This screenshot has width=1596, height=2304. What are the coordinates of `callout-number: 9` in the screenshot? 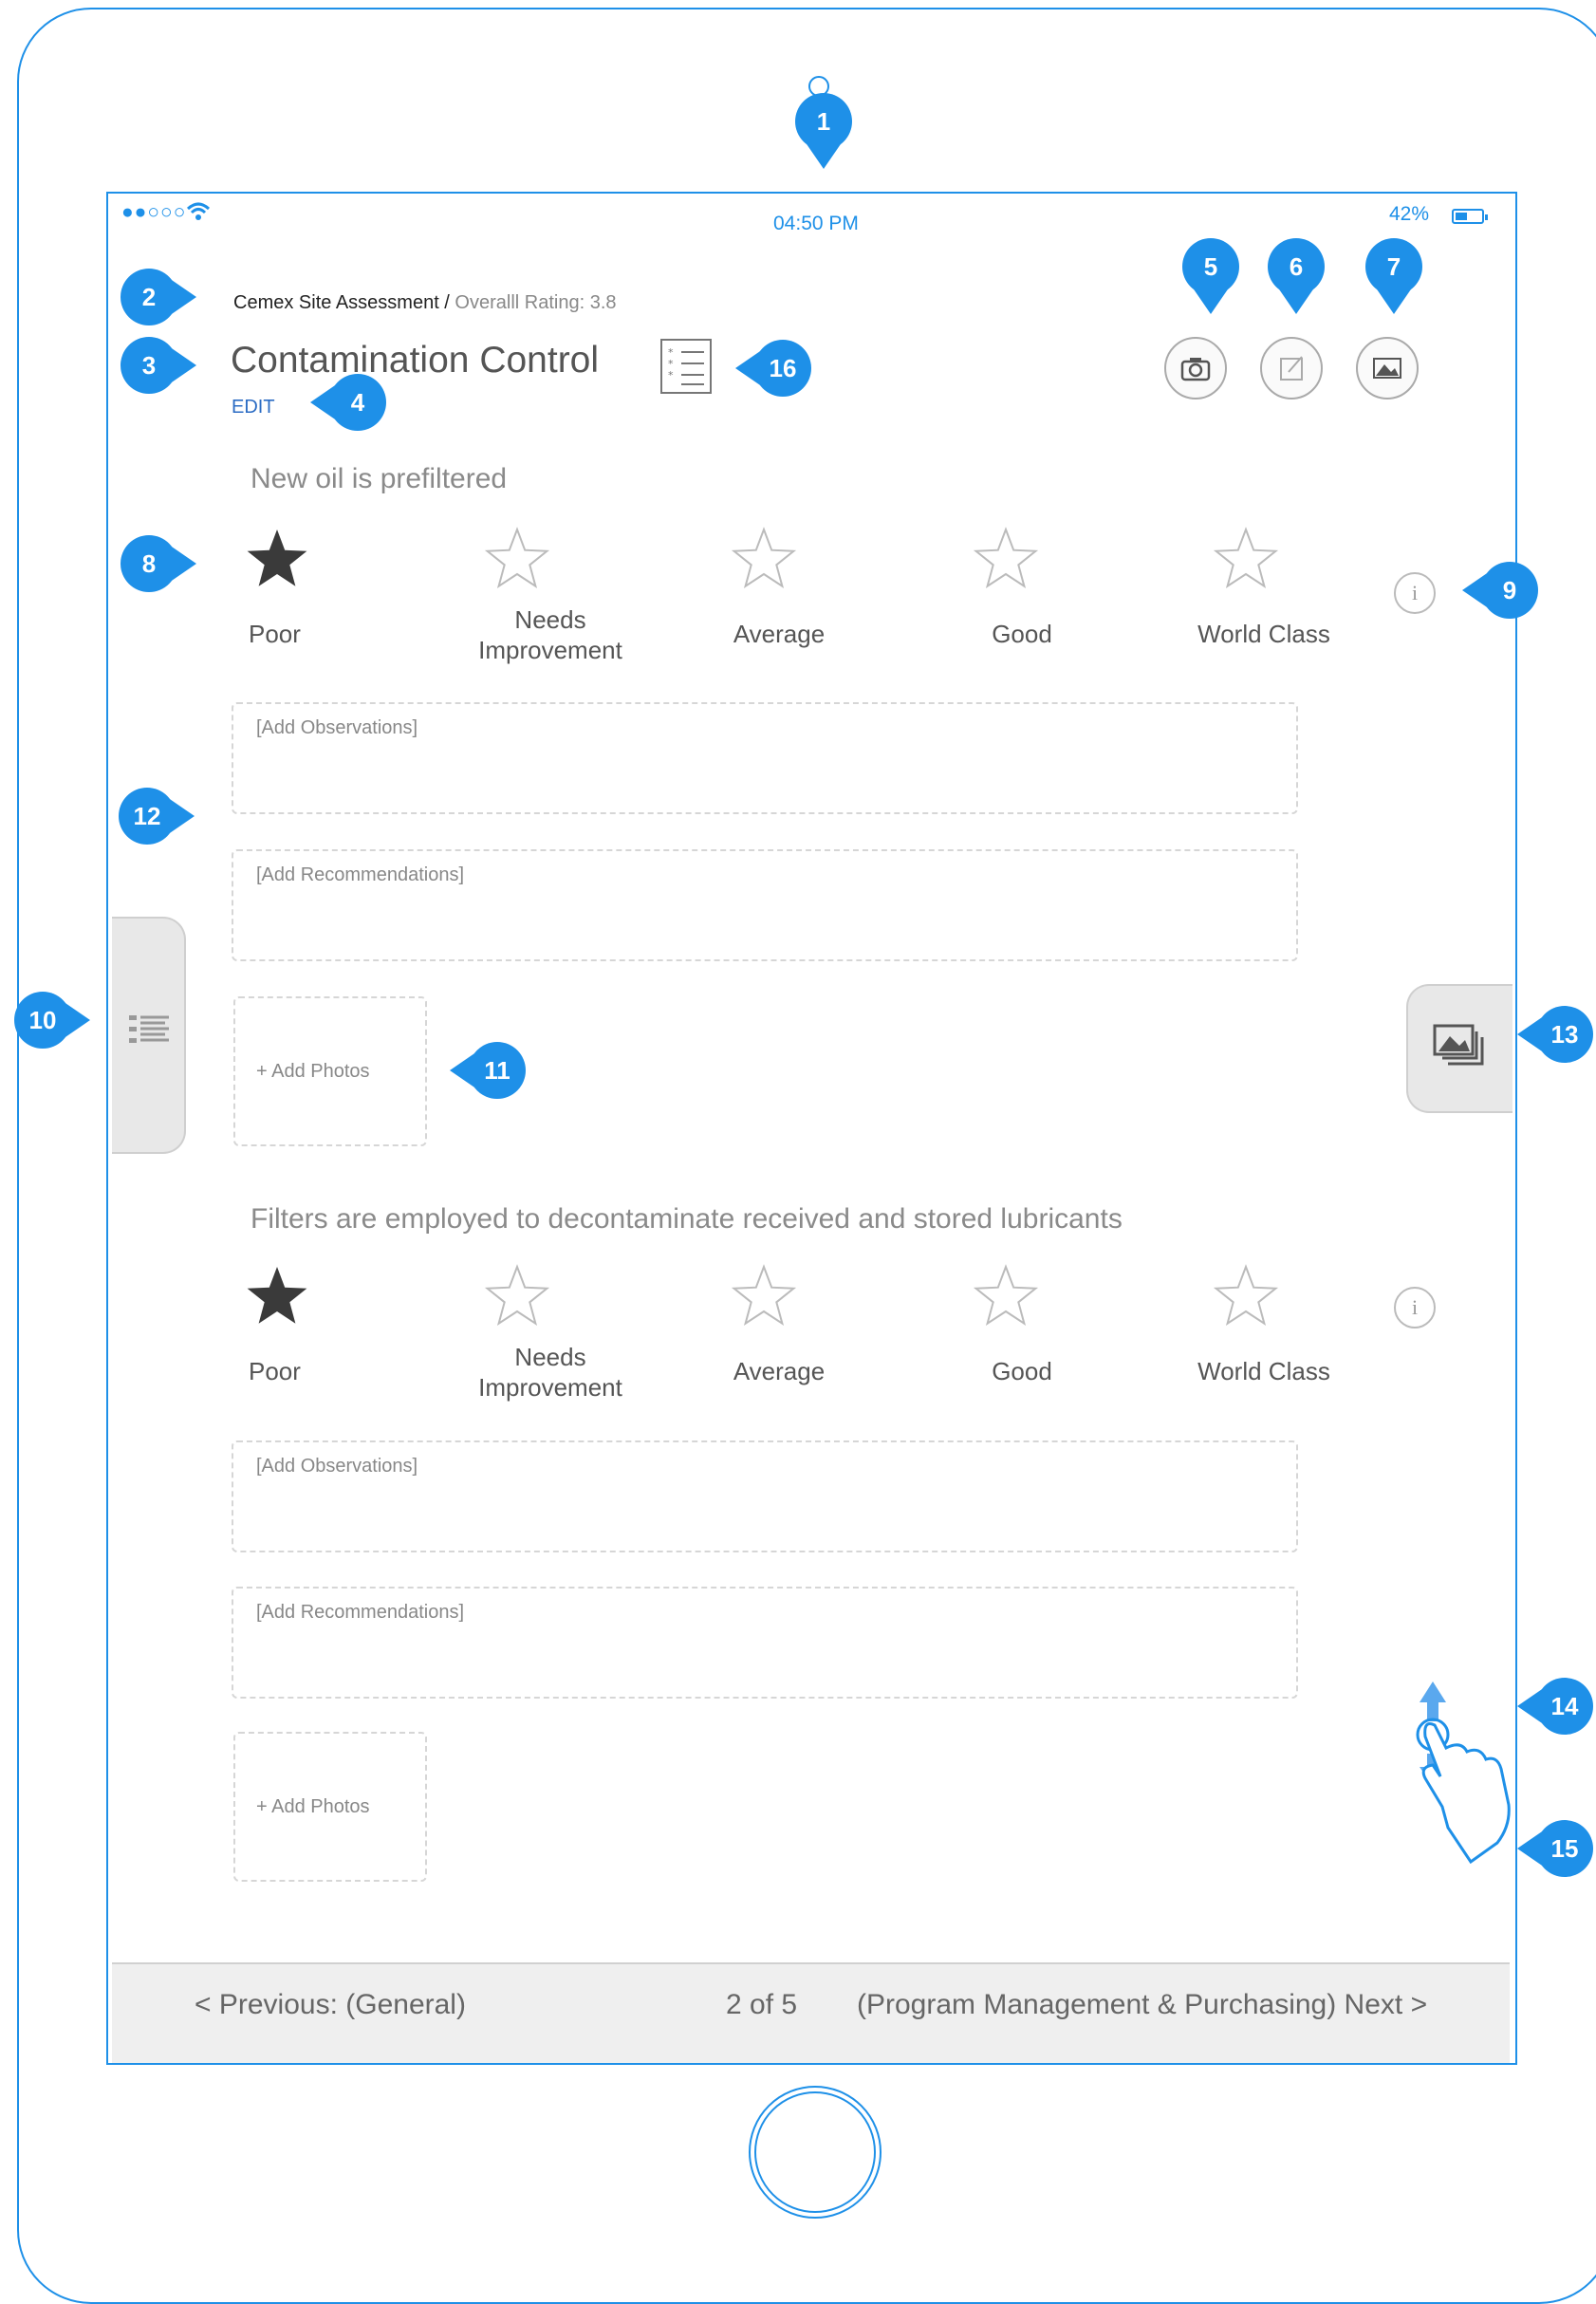 It's located at (1509, 590).